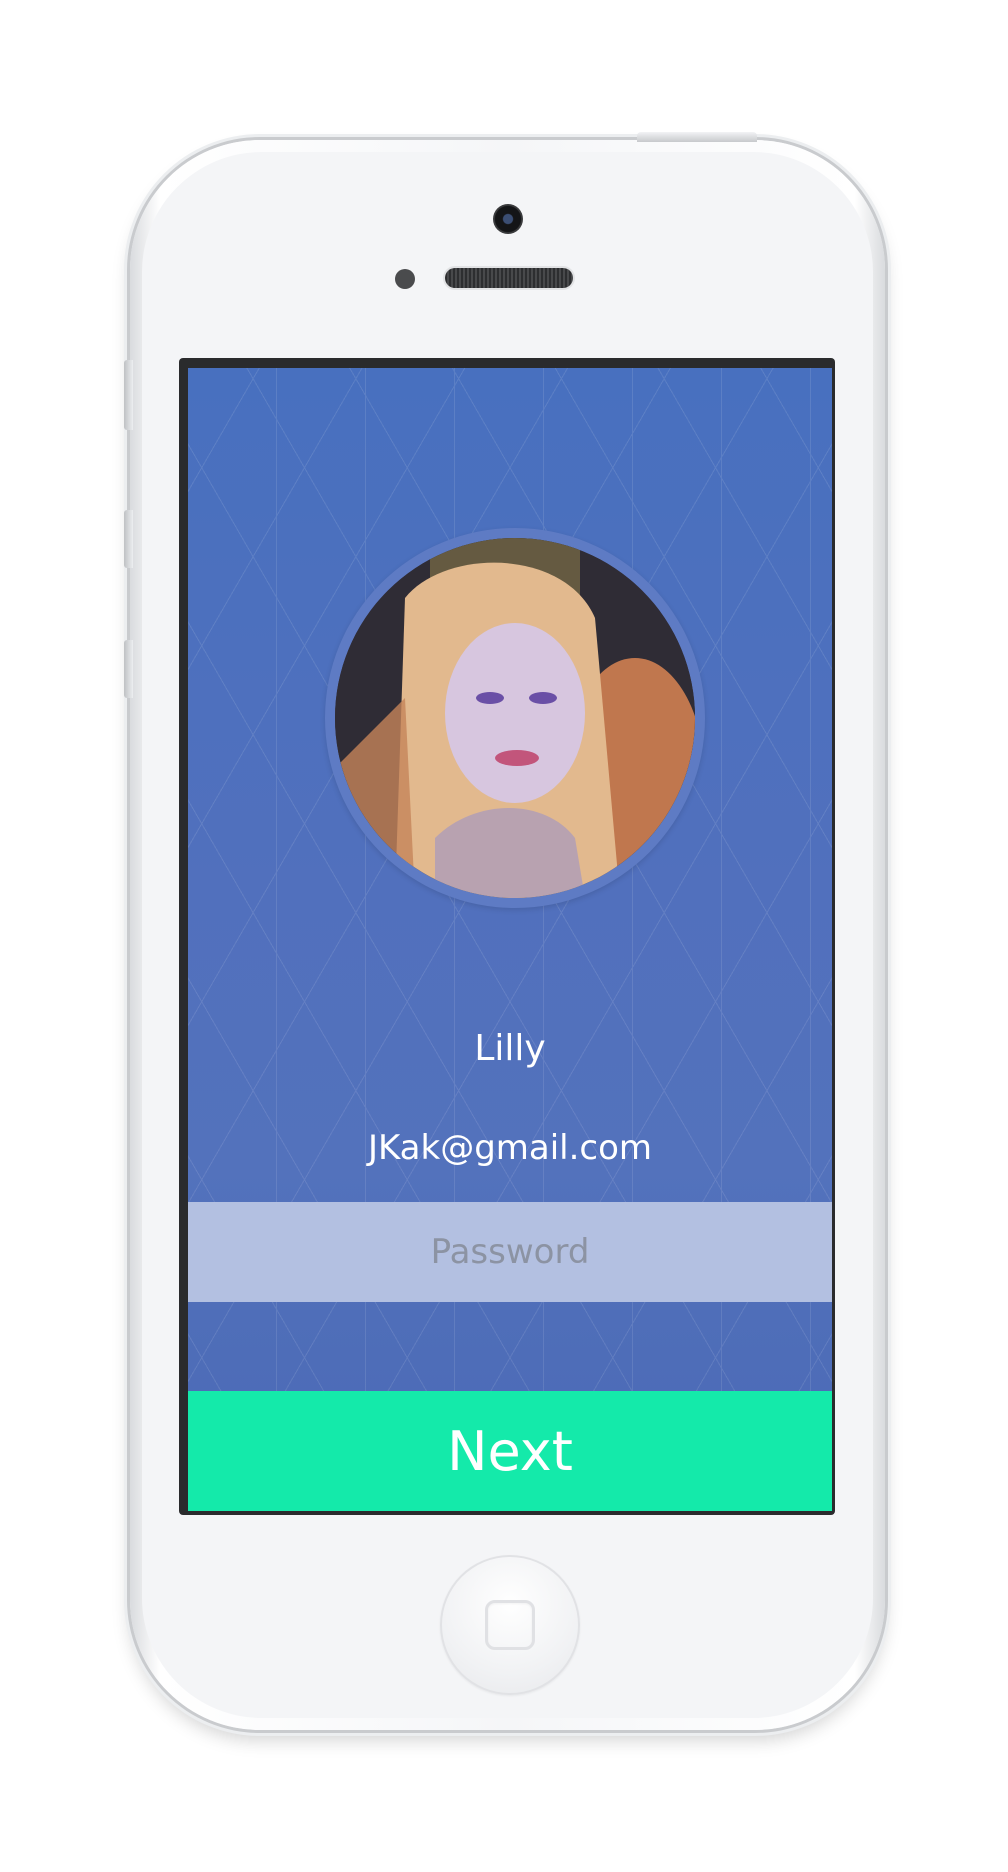 Image resolution: width=1008 pixels, height=1872 pixels. I want to click on home-square-icon, so click(510, 1625).